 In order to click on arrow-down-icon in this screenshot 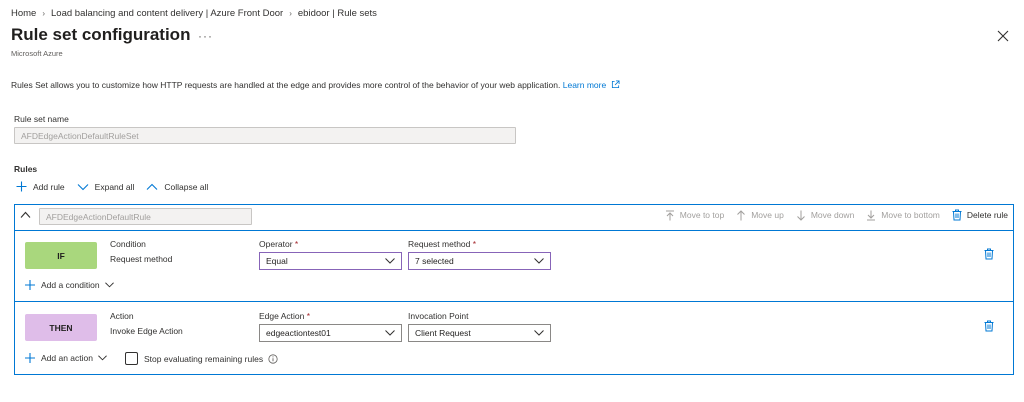, I will do `click(800, 215)`.